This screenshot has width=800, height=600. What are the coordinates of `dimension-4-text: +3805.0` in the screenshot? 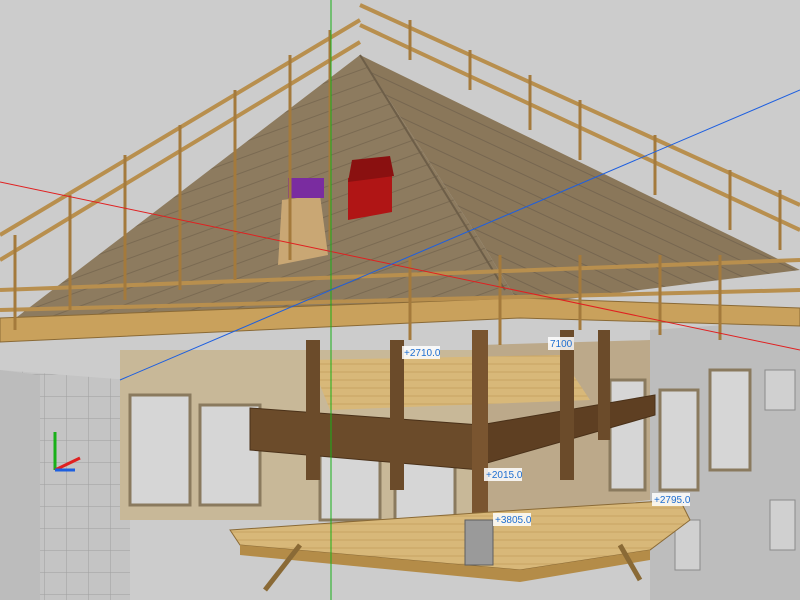 It's located at (513, 520).